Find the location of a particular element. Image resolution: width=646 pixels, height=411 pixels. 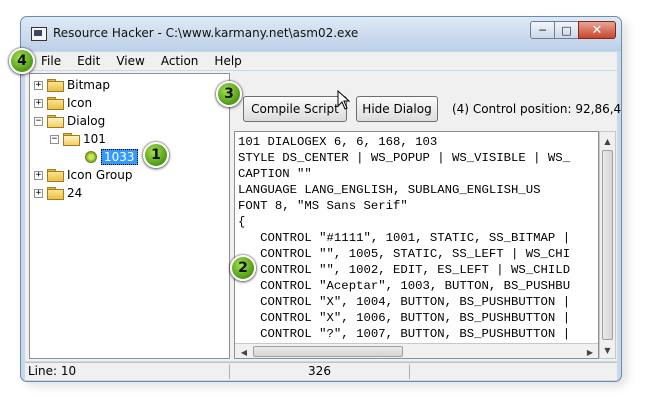

menu-help: Help is located at coordinates (227, 61).